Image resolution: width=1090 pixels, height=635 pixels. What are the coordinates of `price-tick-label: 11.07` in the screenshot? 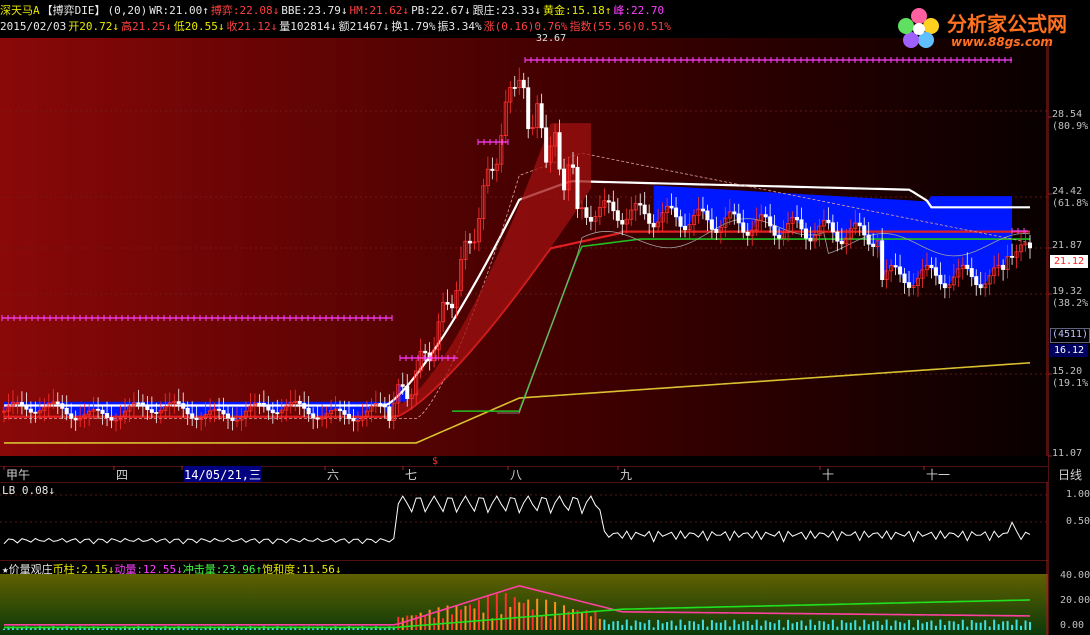 It's located at (1067, 453).